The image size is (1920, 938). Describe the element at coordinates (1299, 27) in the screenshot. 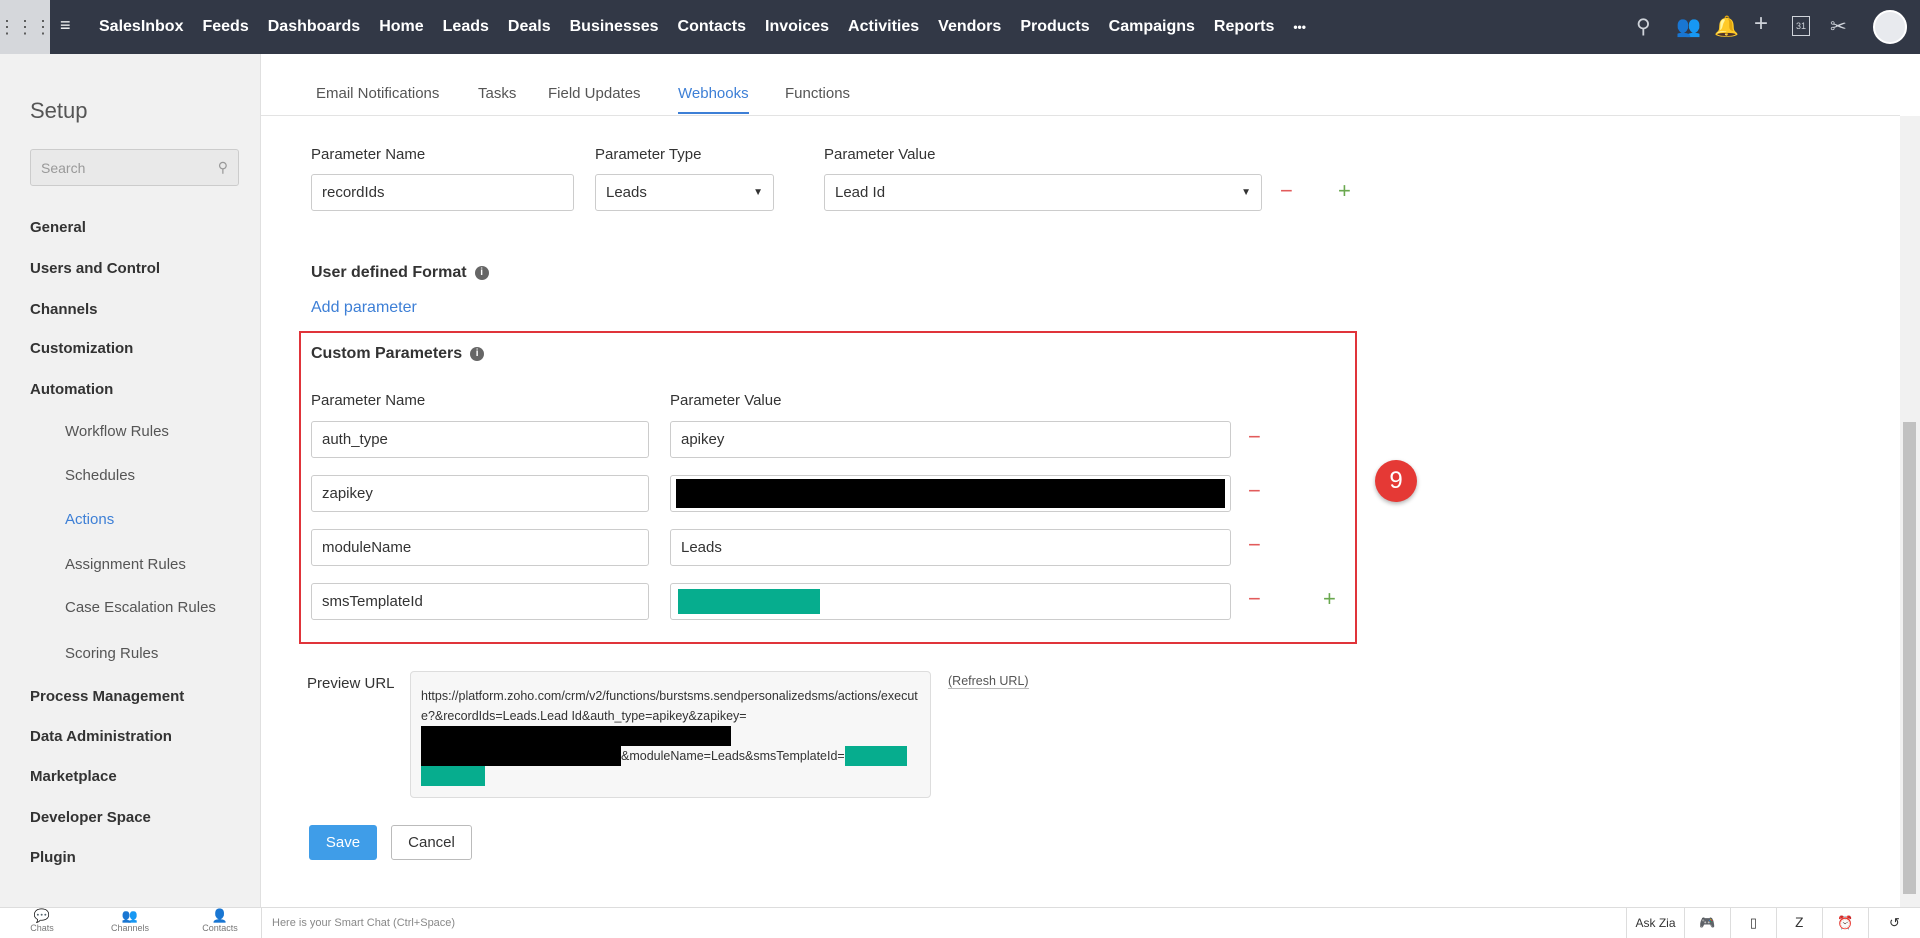

I see `nav-more: •••` at that location.